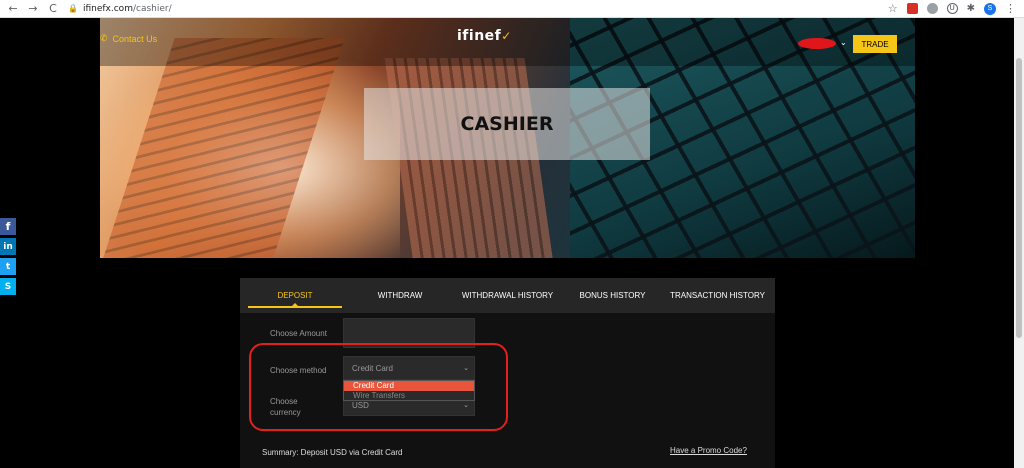 Image resolution: width=1024 pixels, height=468 pixels. What do you see at coordinates (53, 9) in the screenshot?
I see `reload-icon: C` at bounding box center [53, 9].